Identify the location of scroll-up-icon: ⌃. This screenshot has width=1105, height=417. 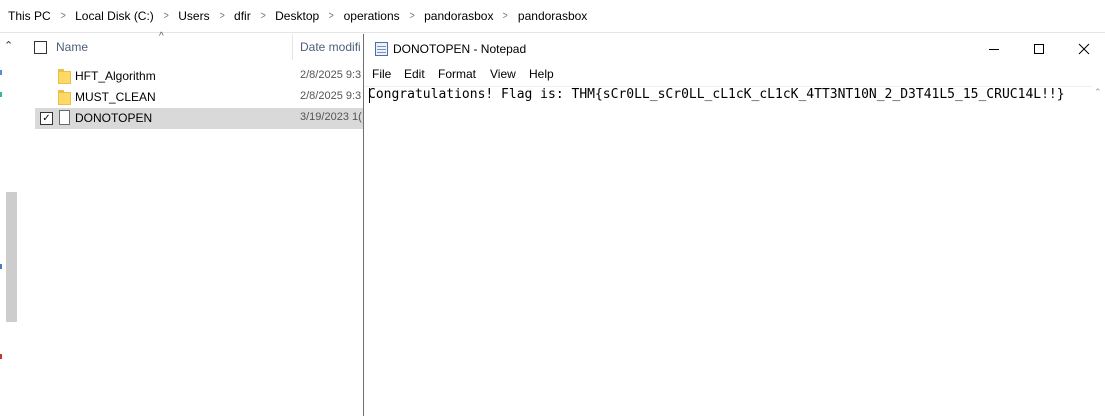
(1098, 92).